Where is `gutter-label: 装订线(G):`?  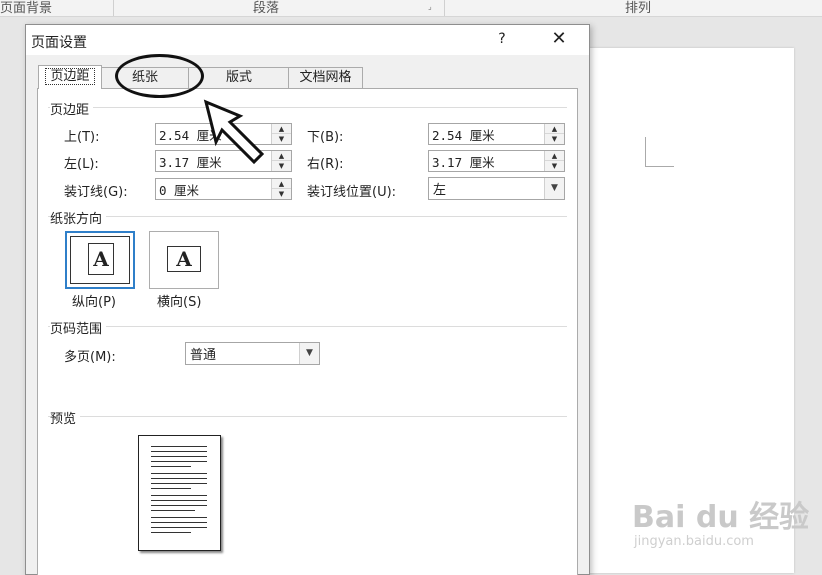
gutter-label: 装订线(G): is located at coordinates (96, 192).